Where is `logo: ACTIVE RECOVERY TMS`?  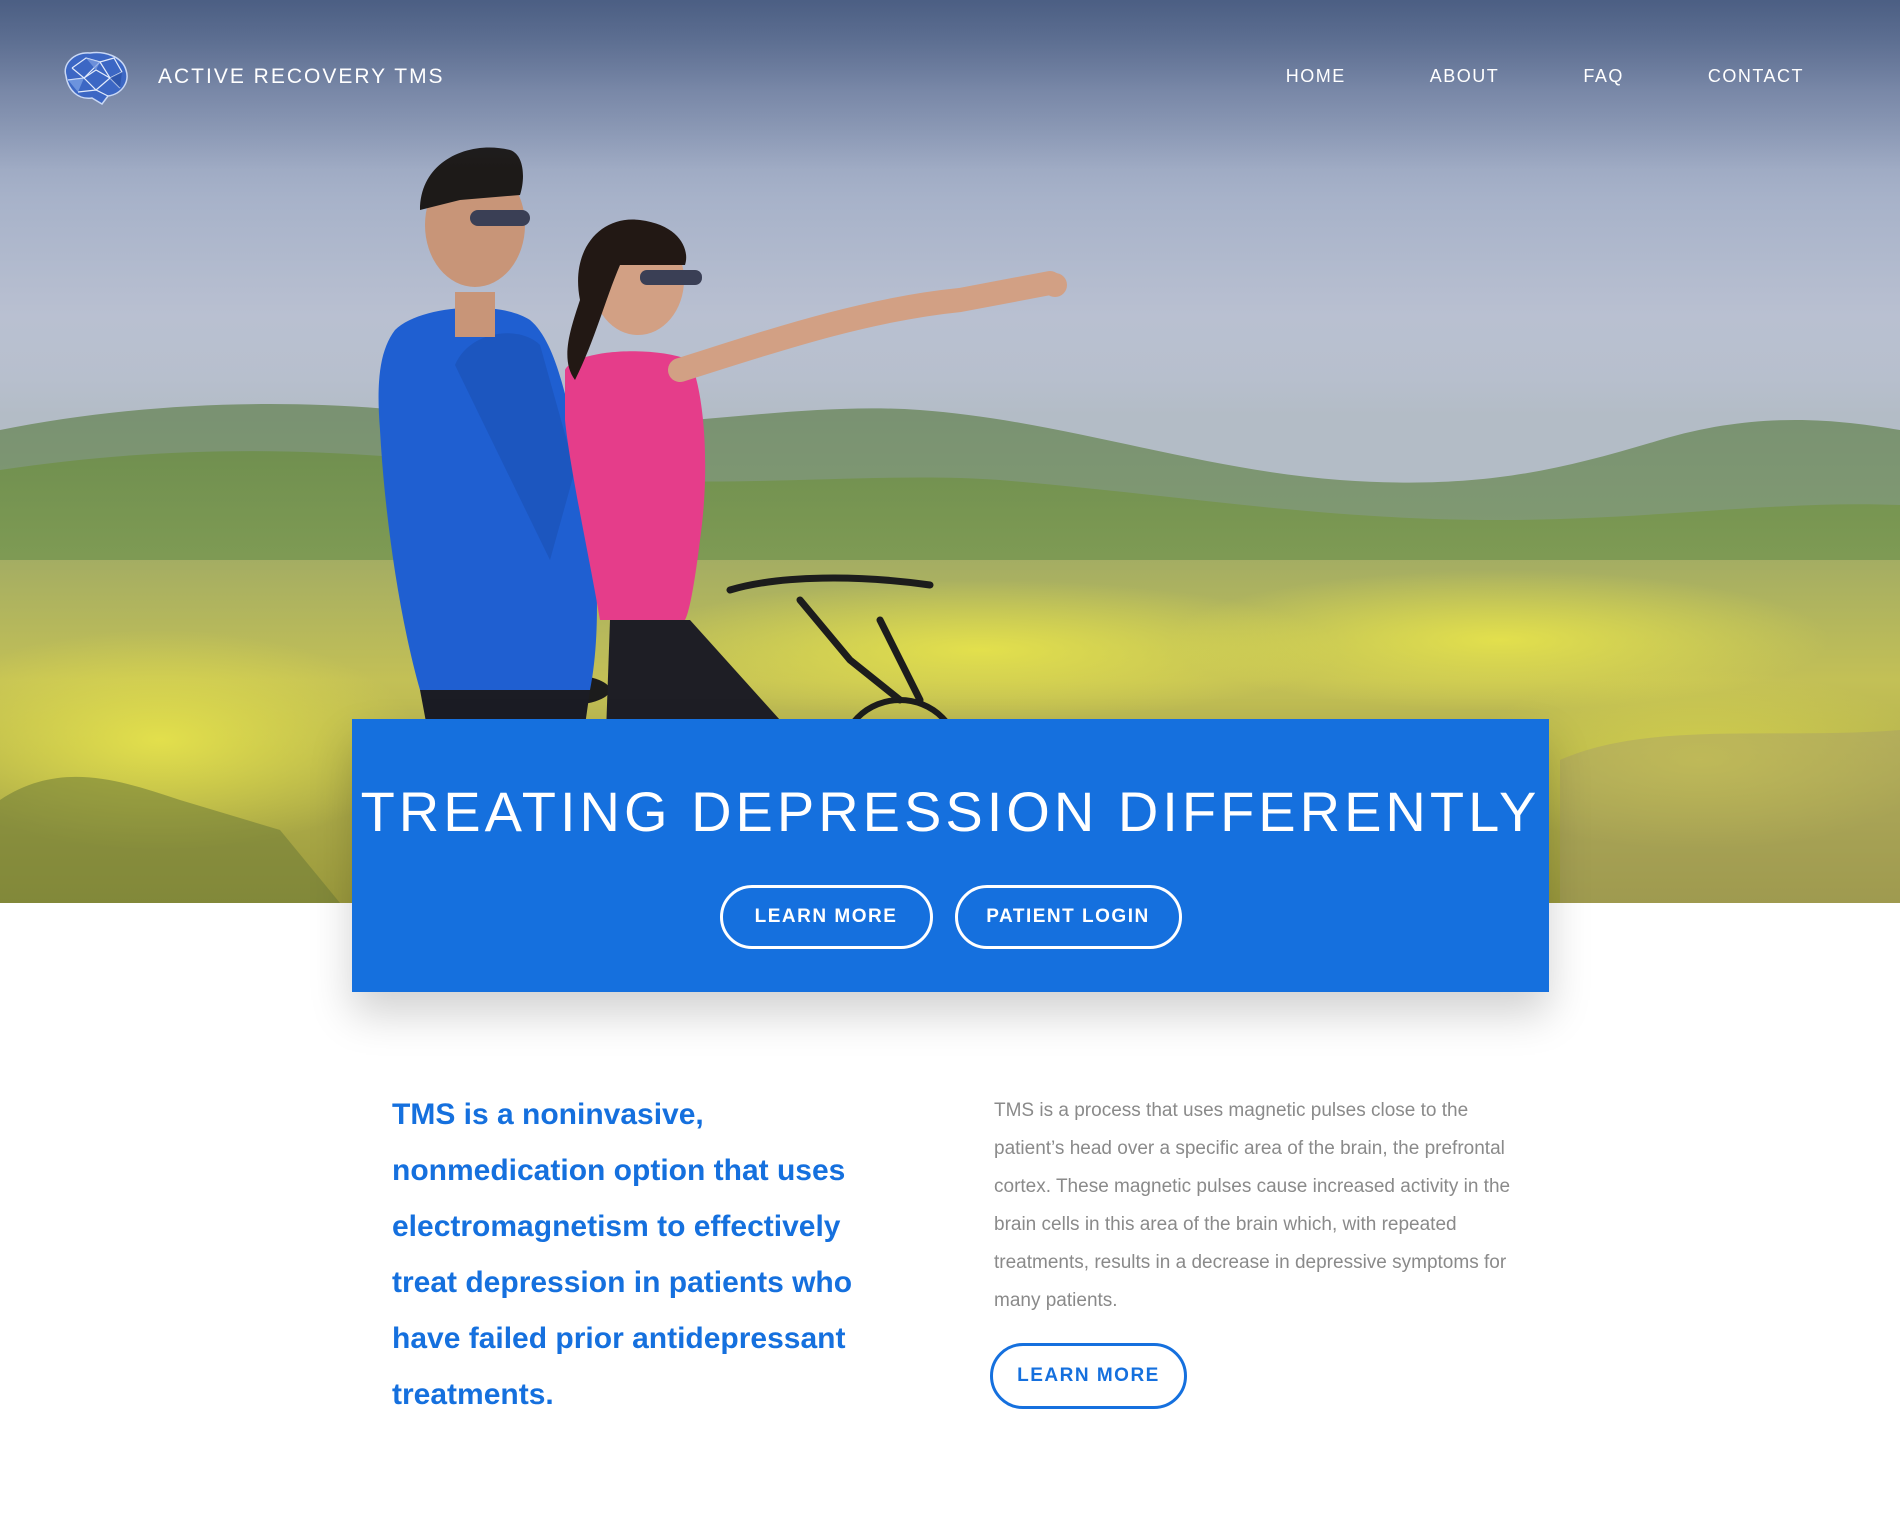 logo: ACTIVE RECOVERY TMS is located at coordinates (250, 77).